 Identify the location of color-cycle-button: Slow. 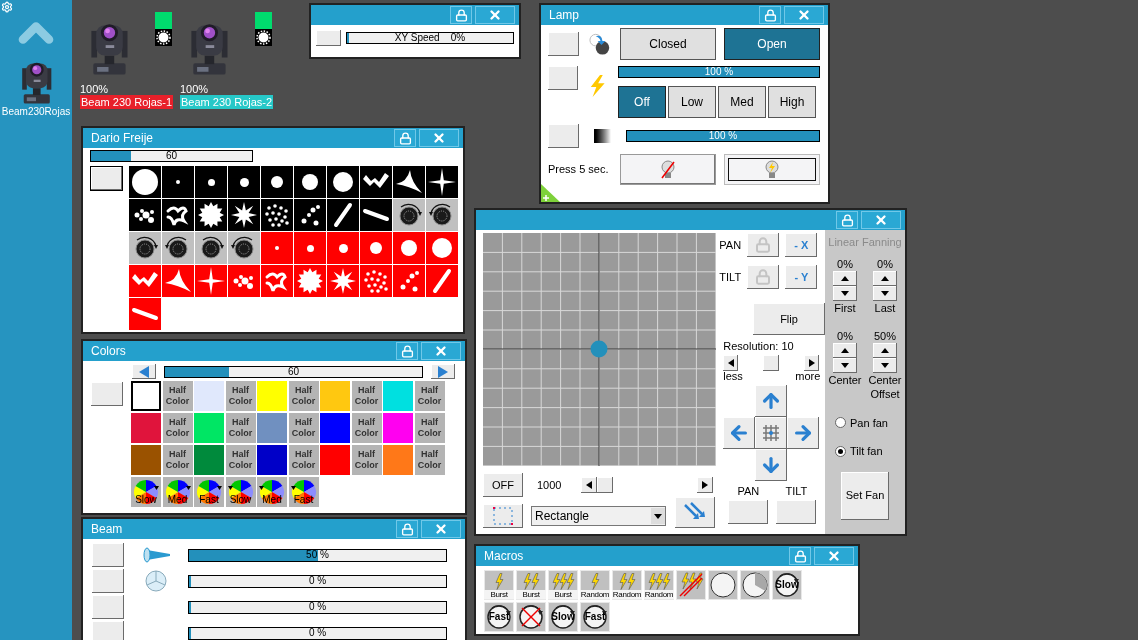
(240, 492).